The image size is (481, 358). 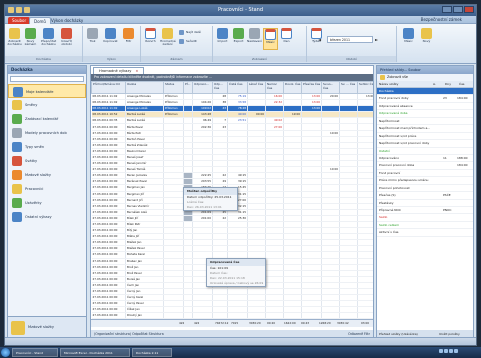 I want to click on print-button: Tisk, so click(x=92, y=35).